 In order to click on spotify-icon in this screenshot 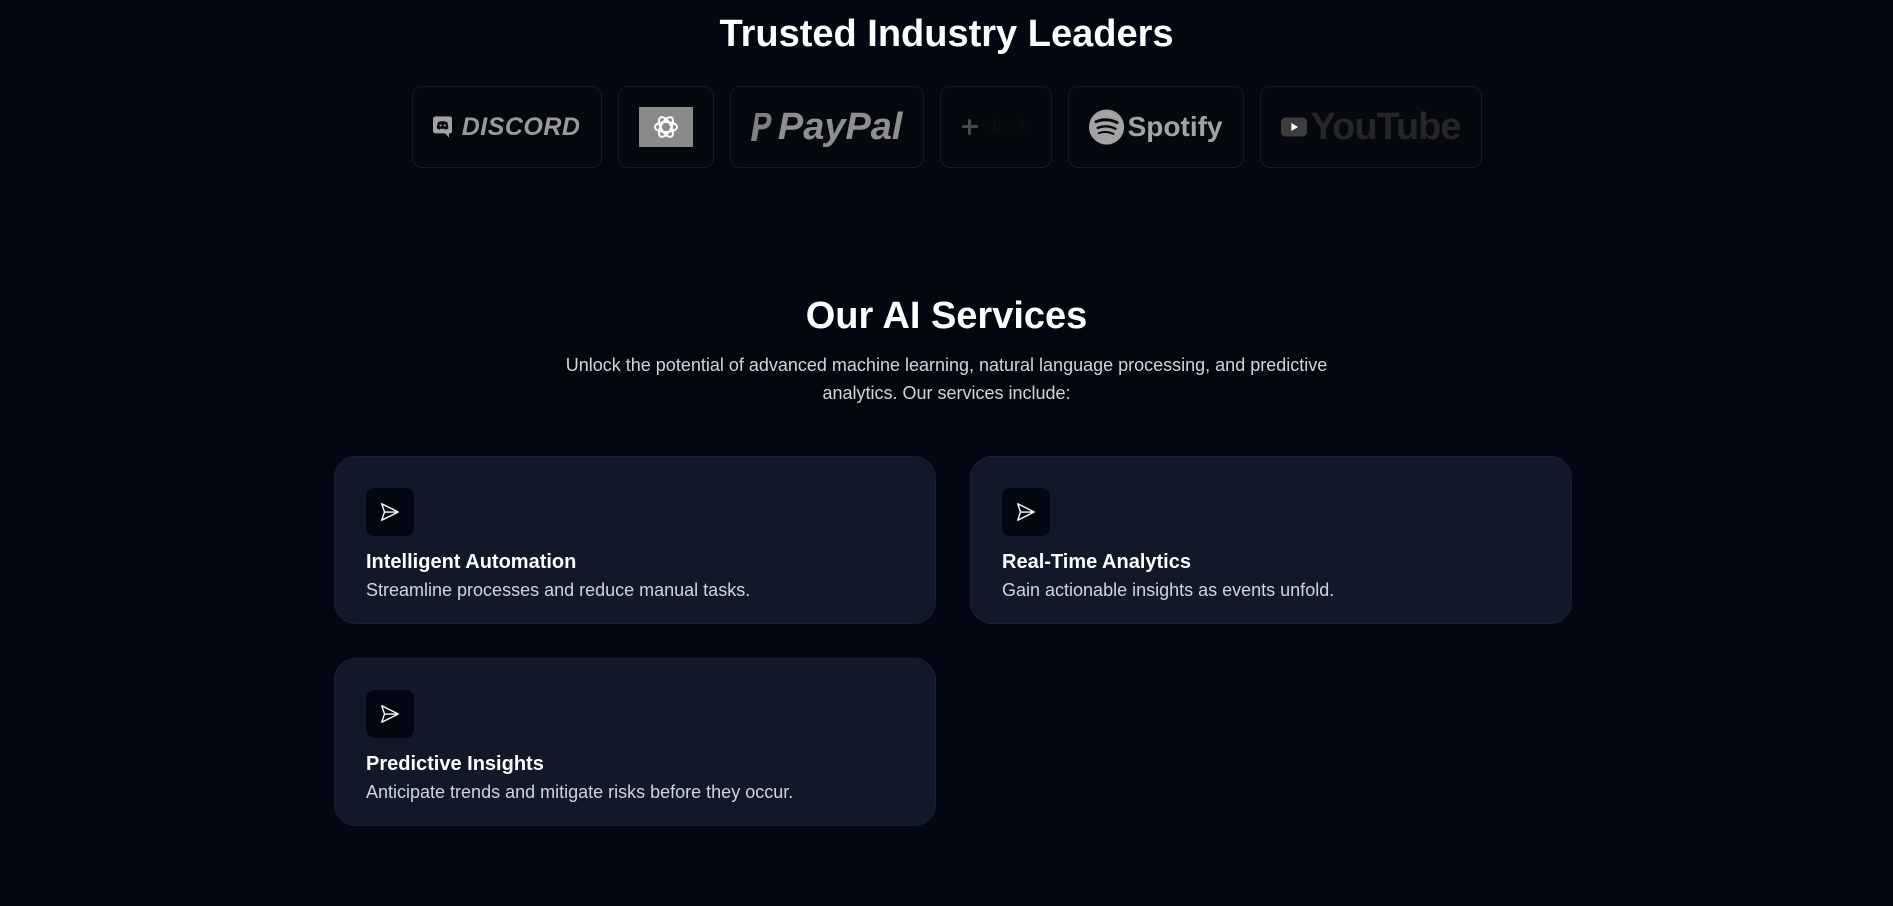, I will do `click(1106, 127)`.